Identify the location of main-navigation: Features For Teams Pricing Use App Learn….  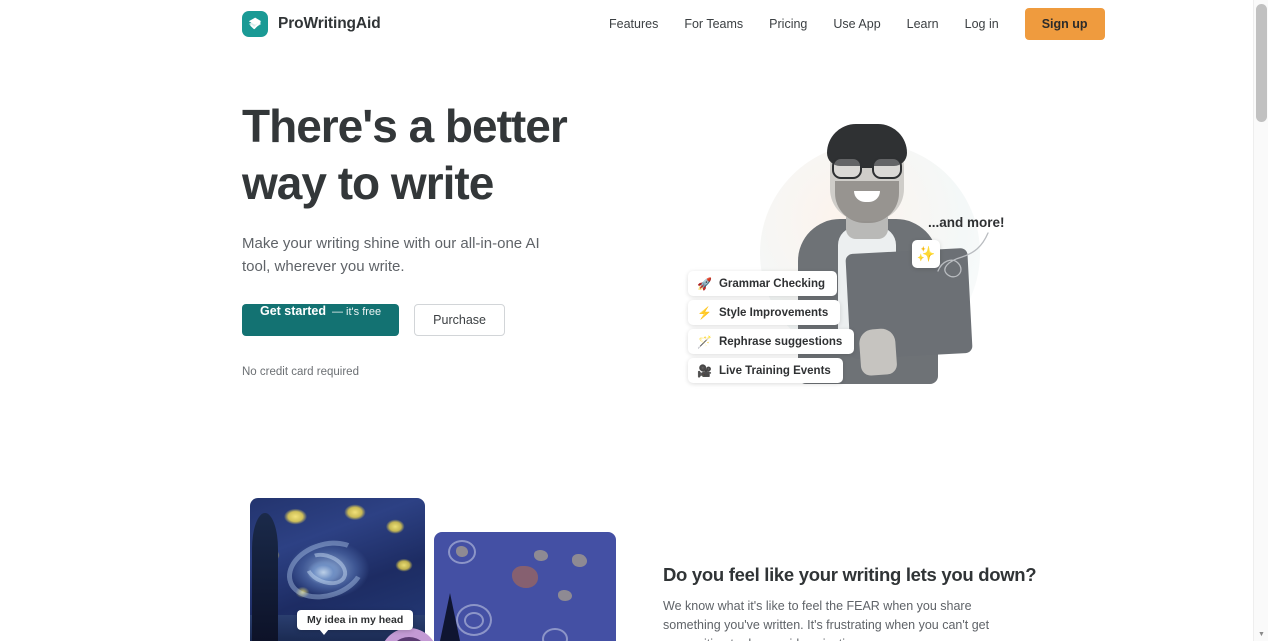
(850, 24).